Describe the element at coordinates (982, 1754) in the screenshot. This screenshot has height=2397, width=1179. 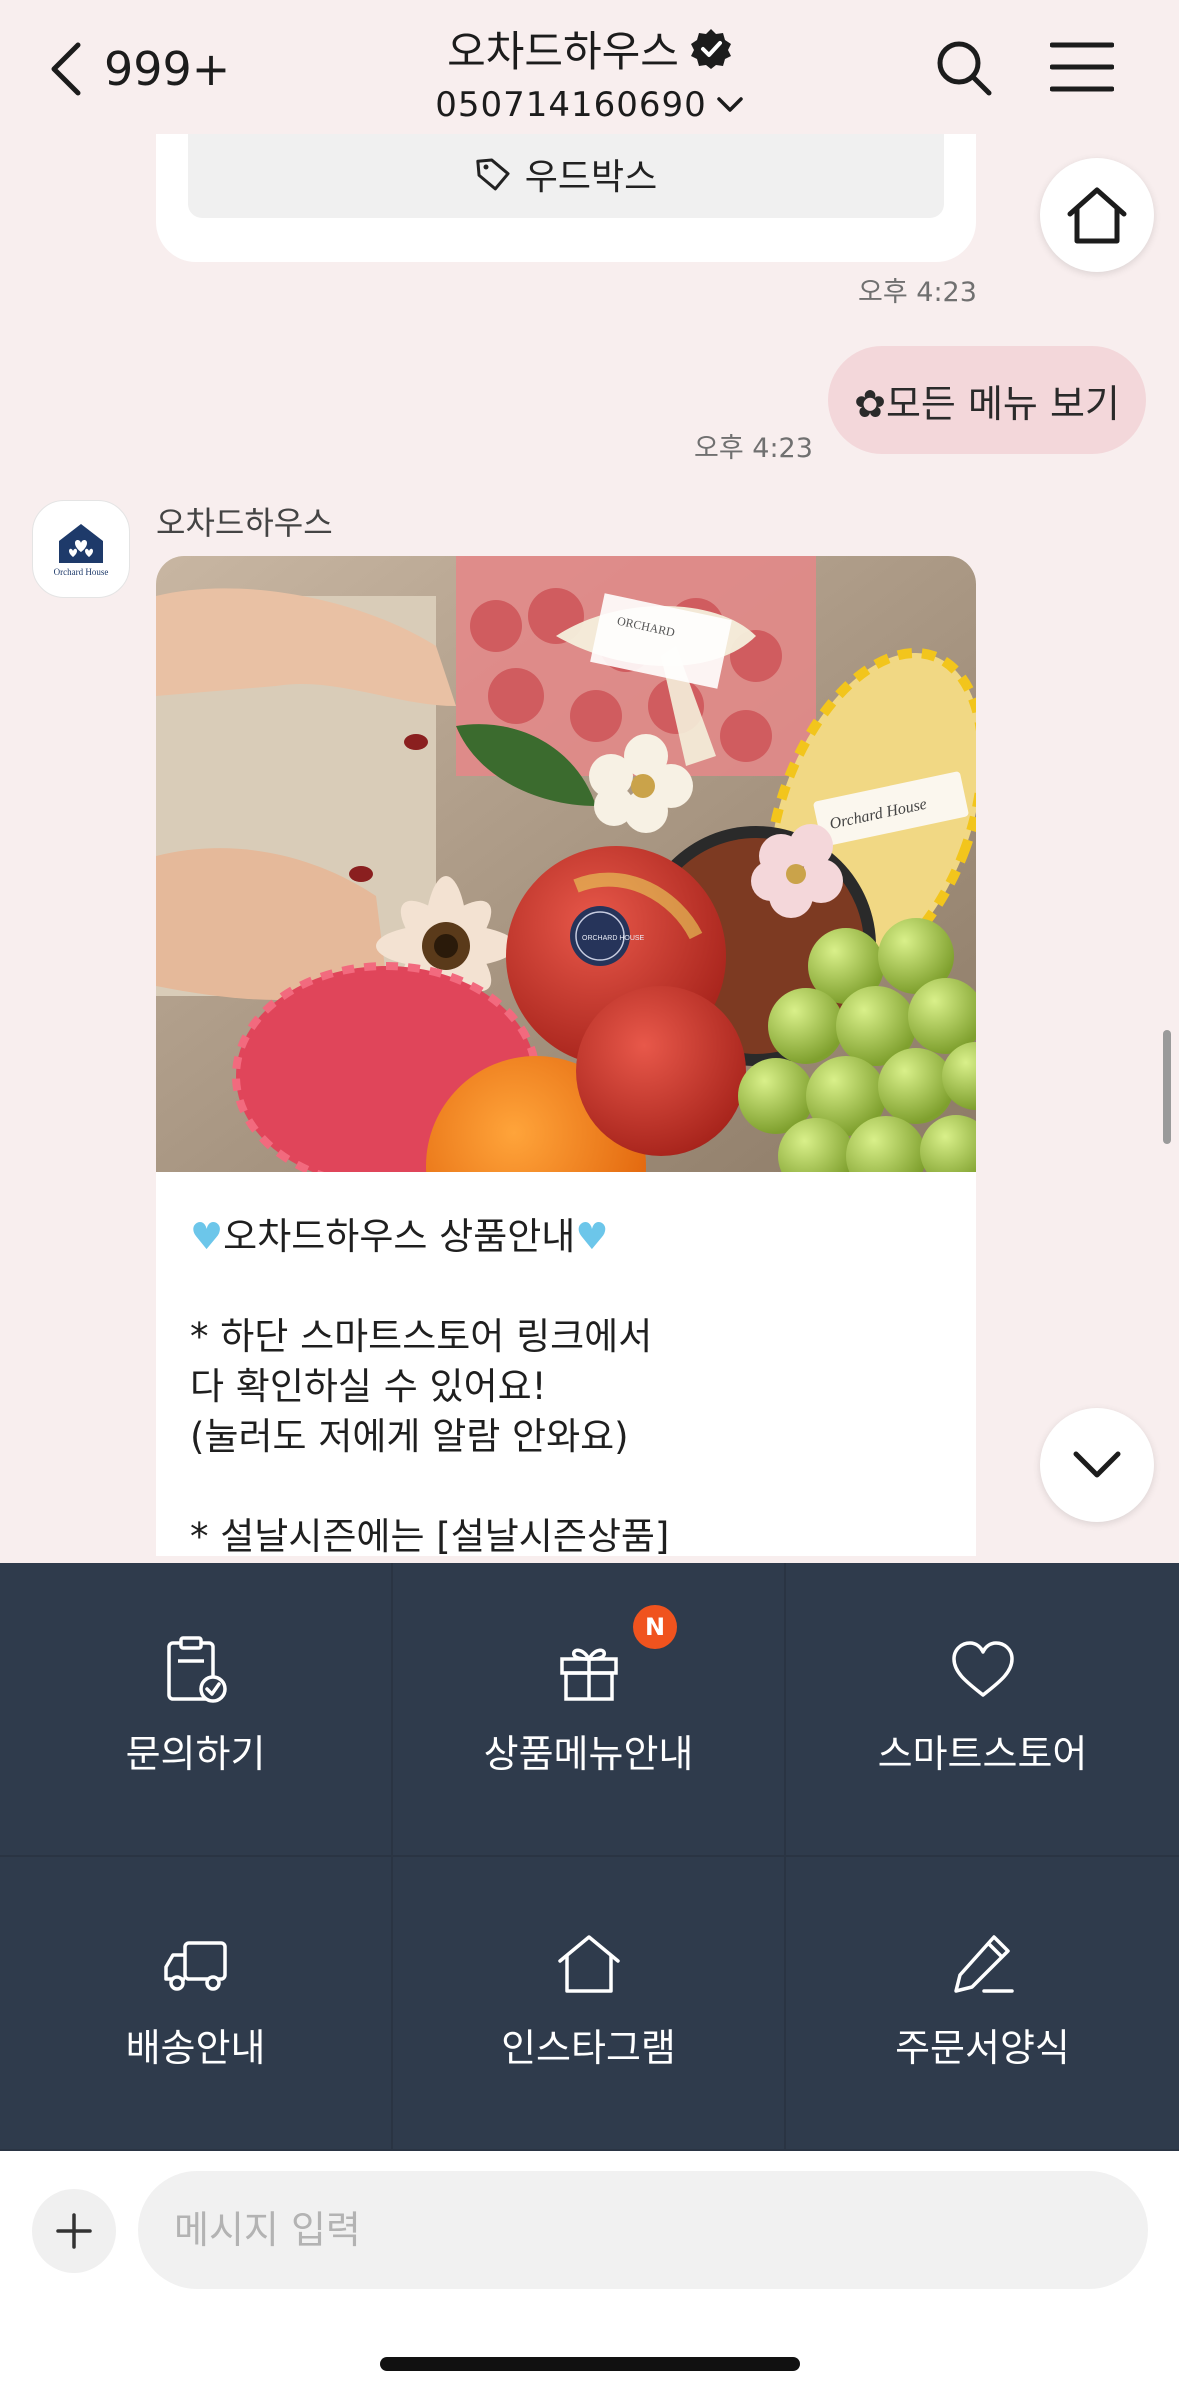
I see `menu-item-label: 스마트스토어` at that location.